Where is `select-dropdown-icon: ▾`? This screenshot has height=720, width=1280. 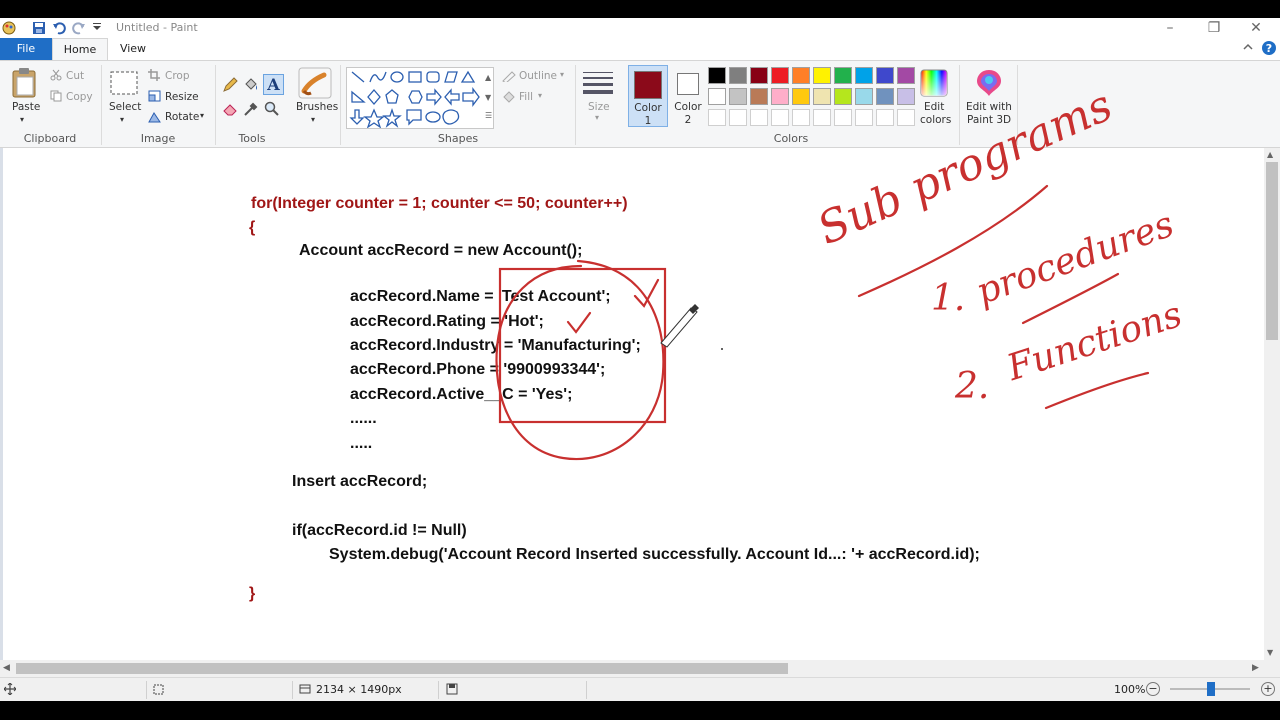 select-dropdown-icon: ▾ is located at coordinates (122, 119).